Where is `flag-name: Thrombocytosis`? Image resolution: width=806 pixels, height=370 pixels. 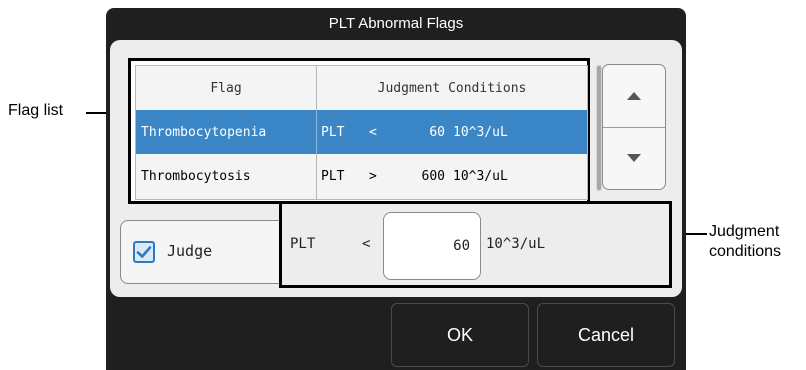
flag-name: Thrombocytosis is located at coordinates (226, 176).